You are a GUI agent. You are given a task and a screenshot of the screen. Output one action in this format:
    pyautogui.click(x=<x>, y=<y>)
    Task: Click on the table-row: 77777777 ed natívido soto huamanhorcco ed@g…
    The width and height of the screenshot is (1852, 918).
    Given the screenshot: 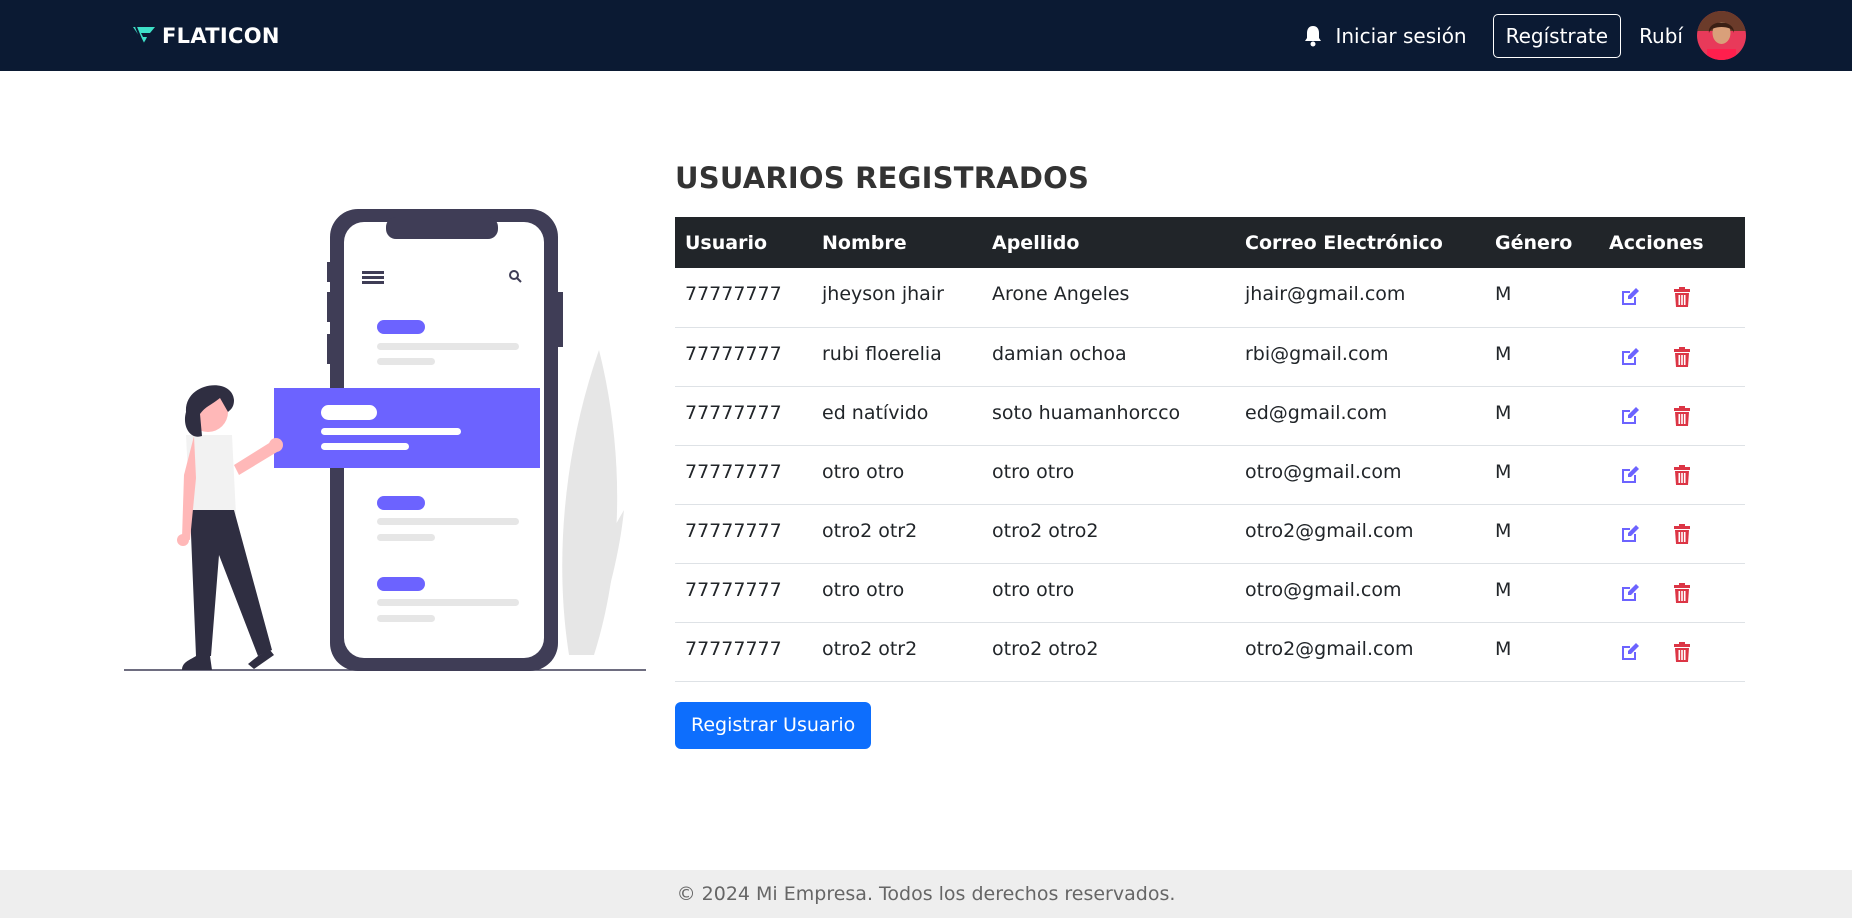 What is the action you would take?
    pyautogui.click(x=1210, y=415)
    